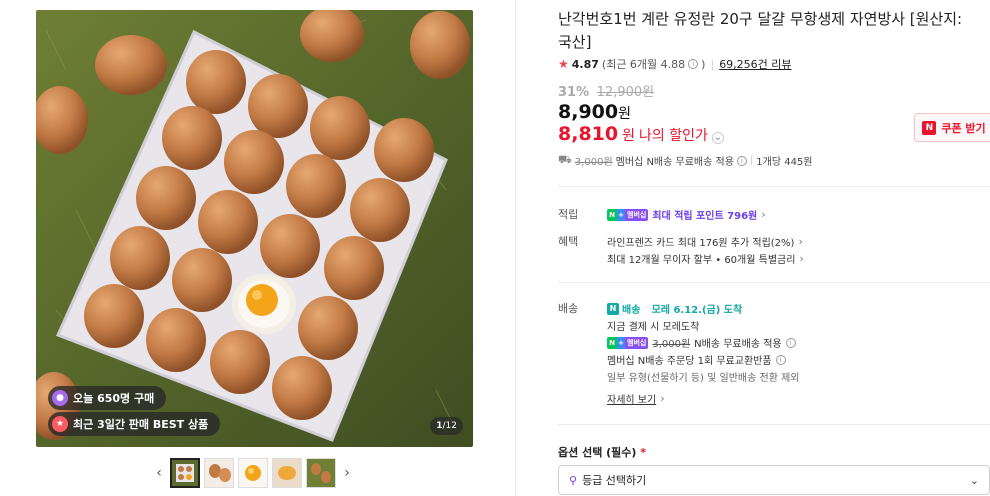  What do you see at coordinates (686, 214) in the screenshot?
I see `point-row: N + 멤버십 최대 적립 포인트 796원 ›` at bounding box center [686, 214].